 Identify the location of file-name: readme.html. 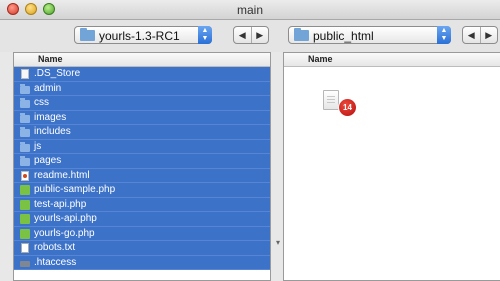
(62, 175).